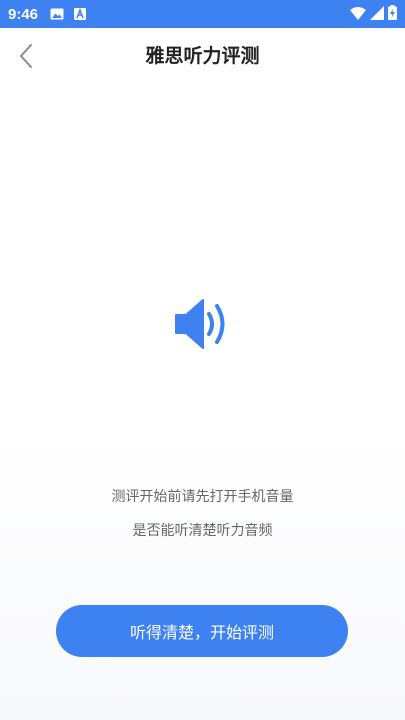  I want to click on speaker-icon, so click(203, 324).